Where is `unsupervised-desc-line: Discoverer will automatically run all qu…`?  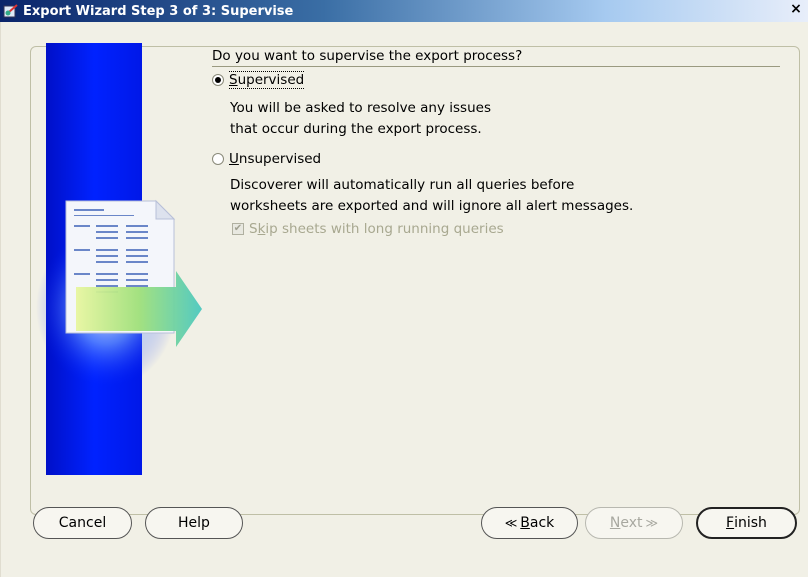 unsupervised-desc-line: Discoverer will automatically run all qu… is located at coordinates (402, 185).